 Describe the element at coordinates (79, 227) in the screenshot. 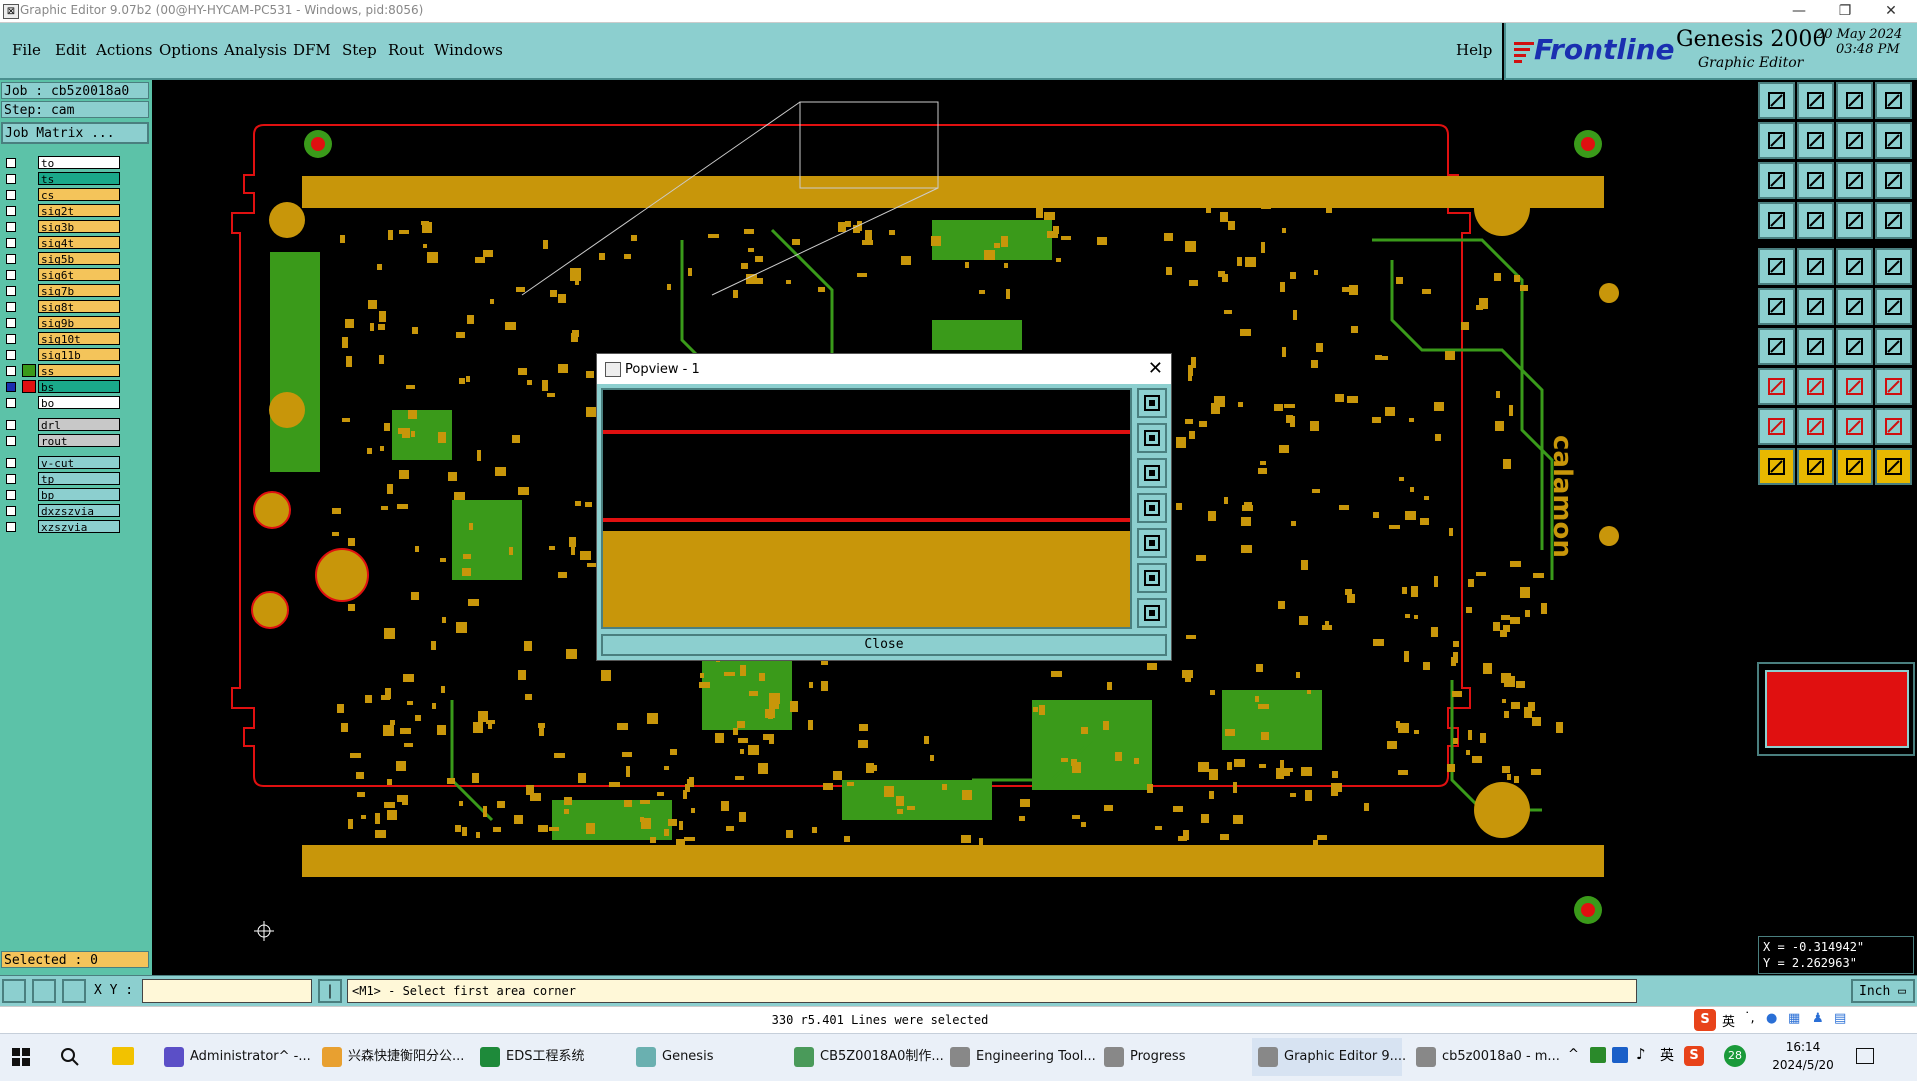

I see `layer-name: sig3b` at that location.